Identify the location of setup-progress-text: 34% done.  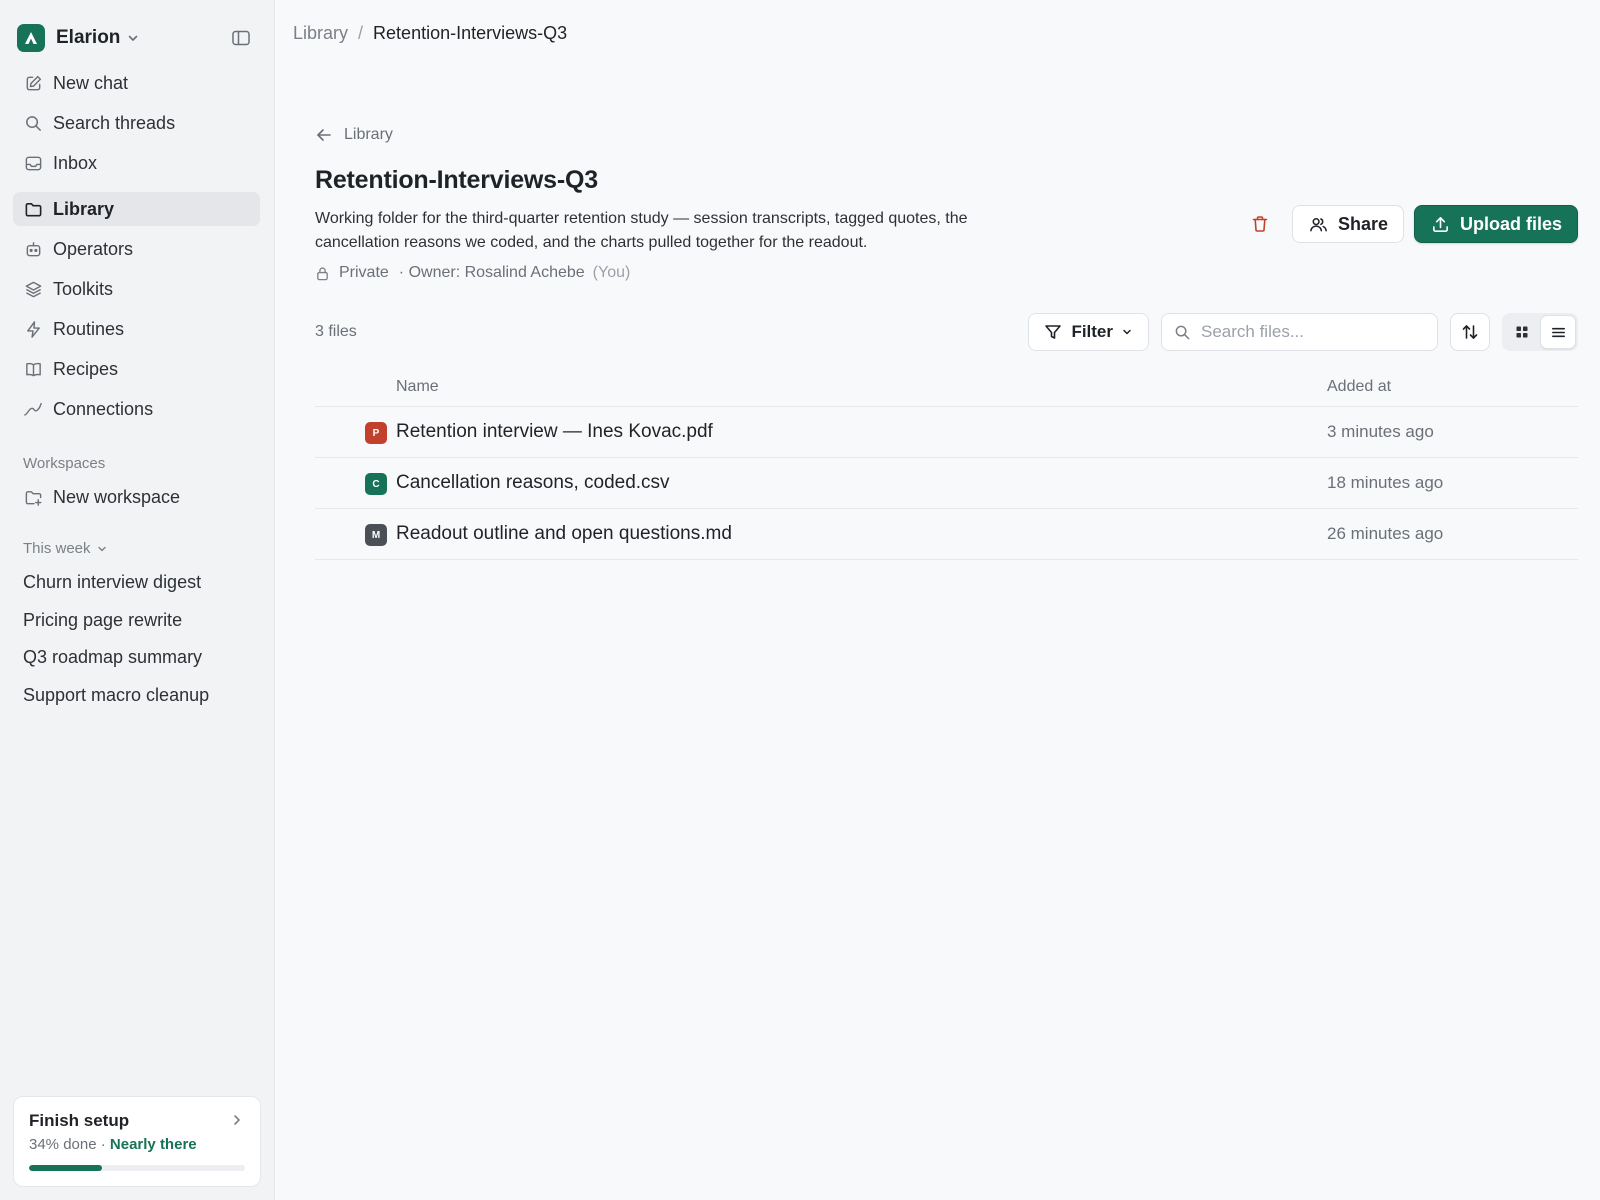
(63, 1144).